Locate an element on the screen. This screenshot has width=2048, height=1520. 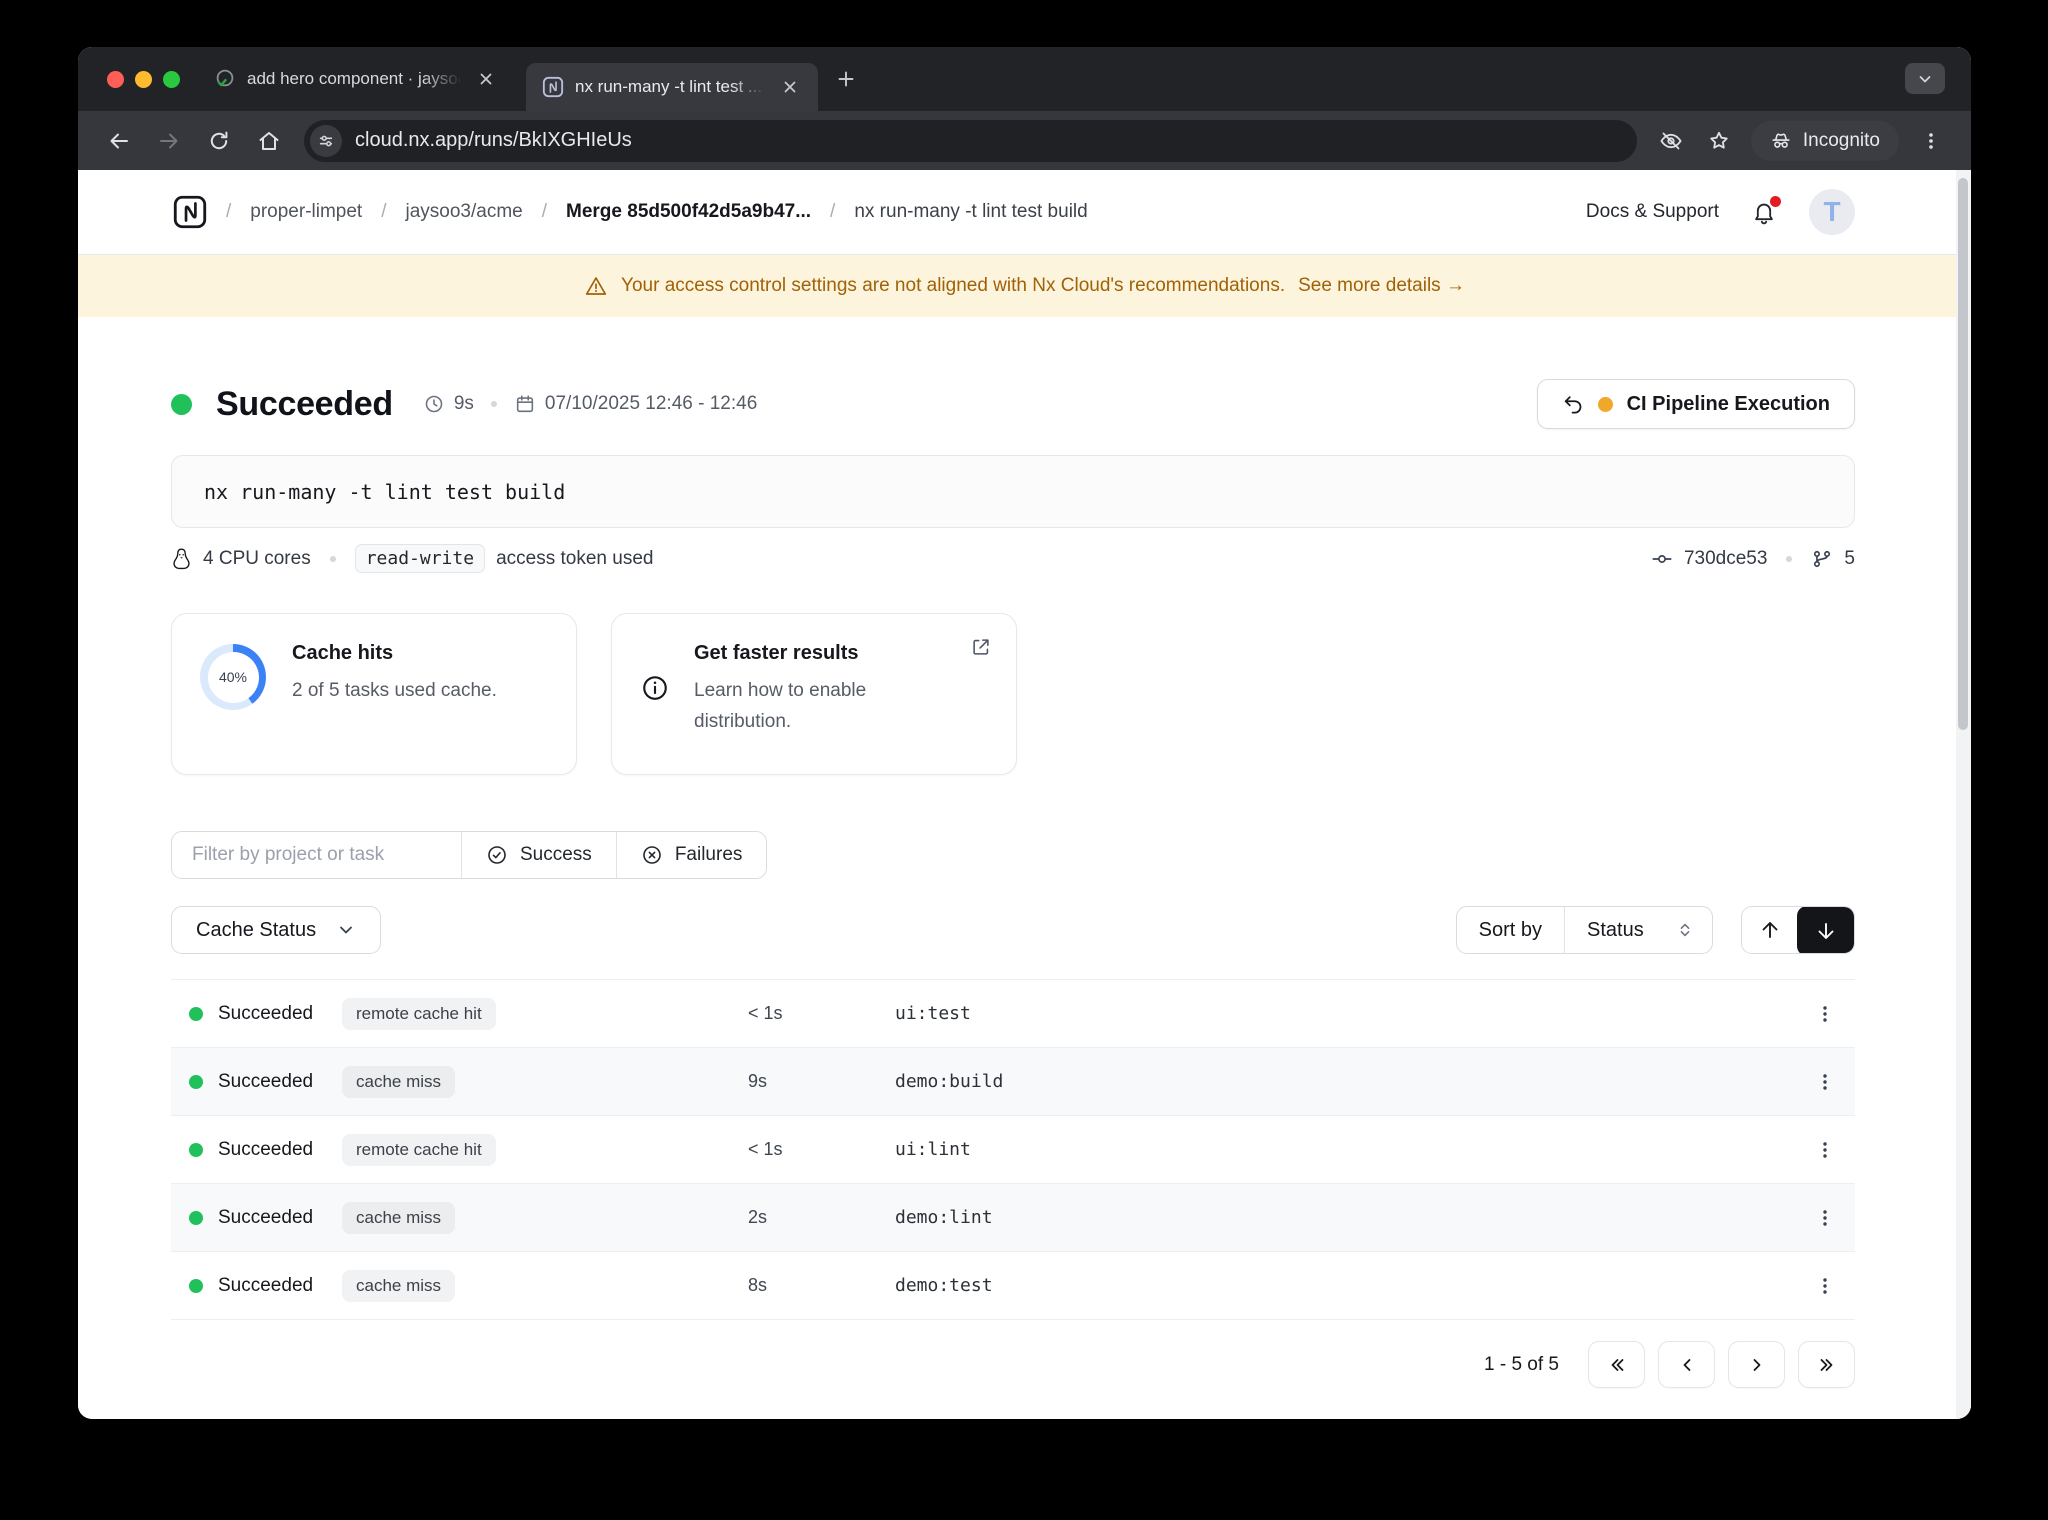
filter-input is located at coordinates (316, 855).